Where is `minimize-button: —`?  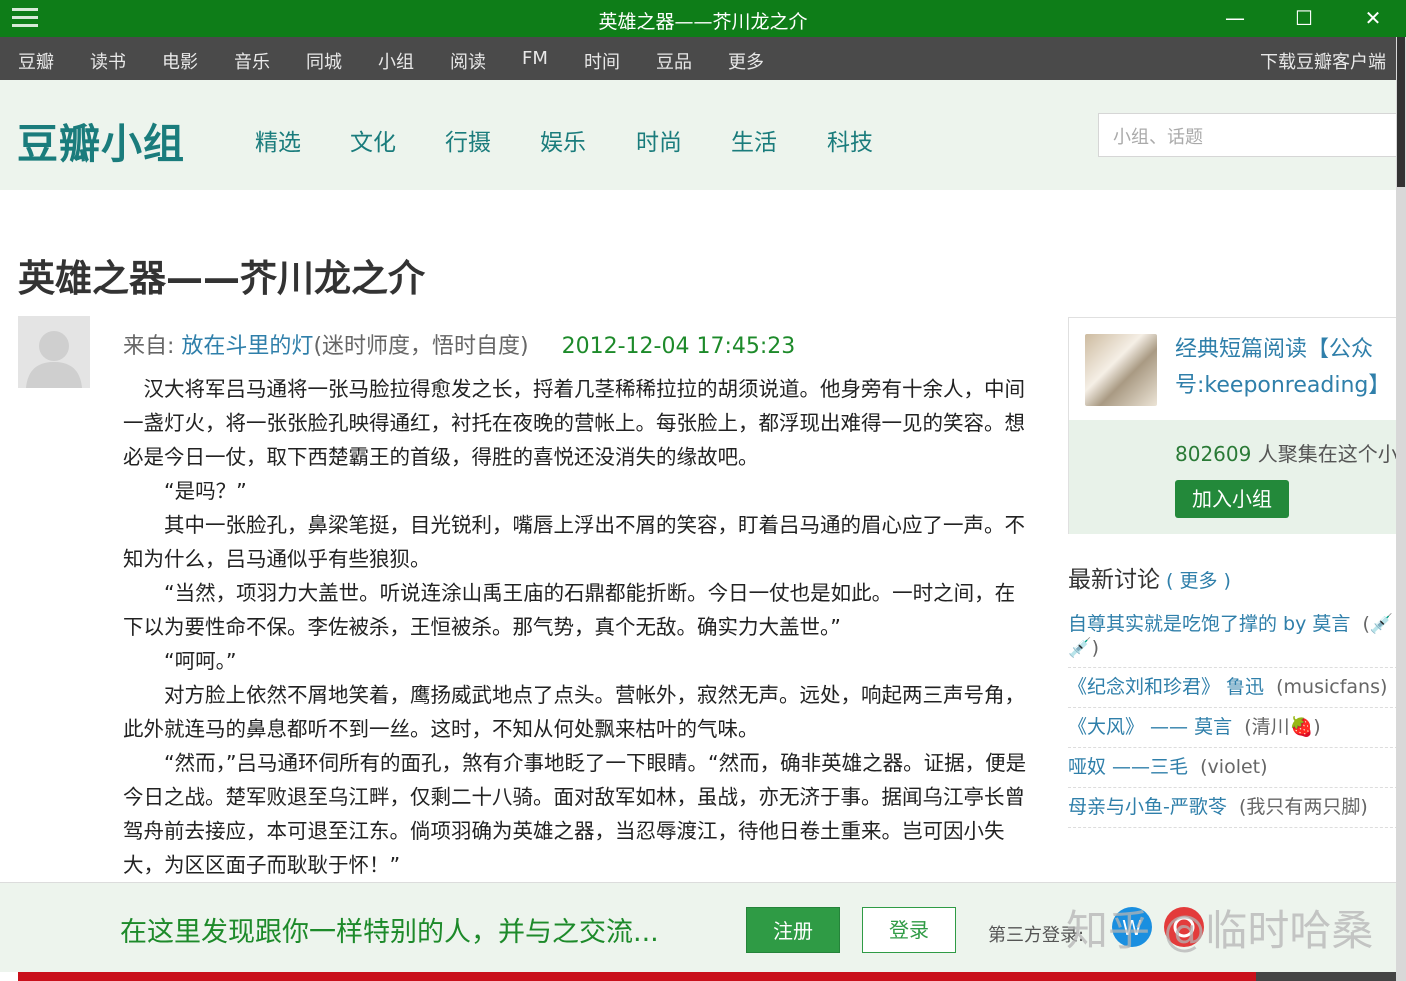 minimize-button: — is located at coordinates (1235, 18).